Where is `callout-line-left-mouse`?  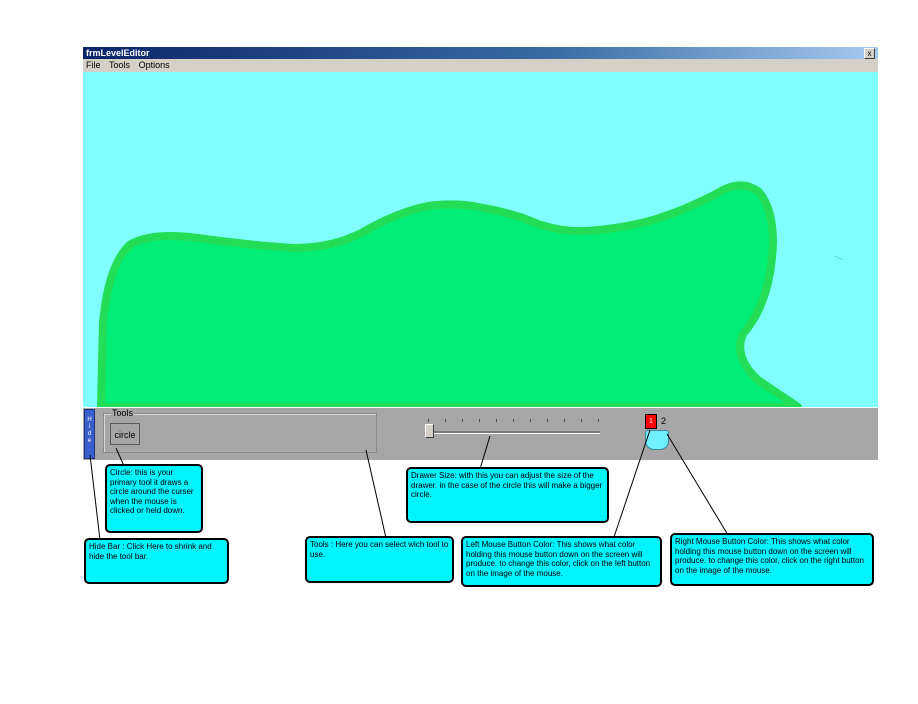
callout-line-left-mouse is located at coordinates (632, 483).